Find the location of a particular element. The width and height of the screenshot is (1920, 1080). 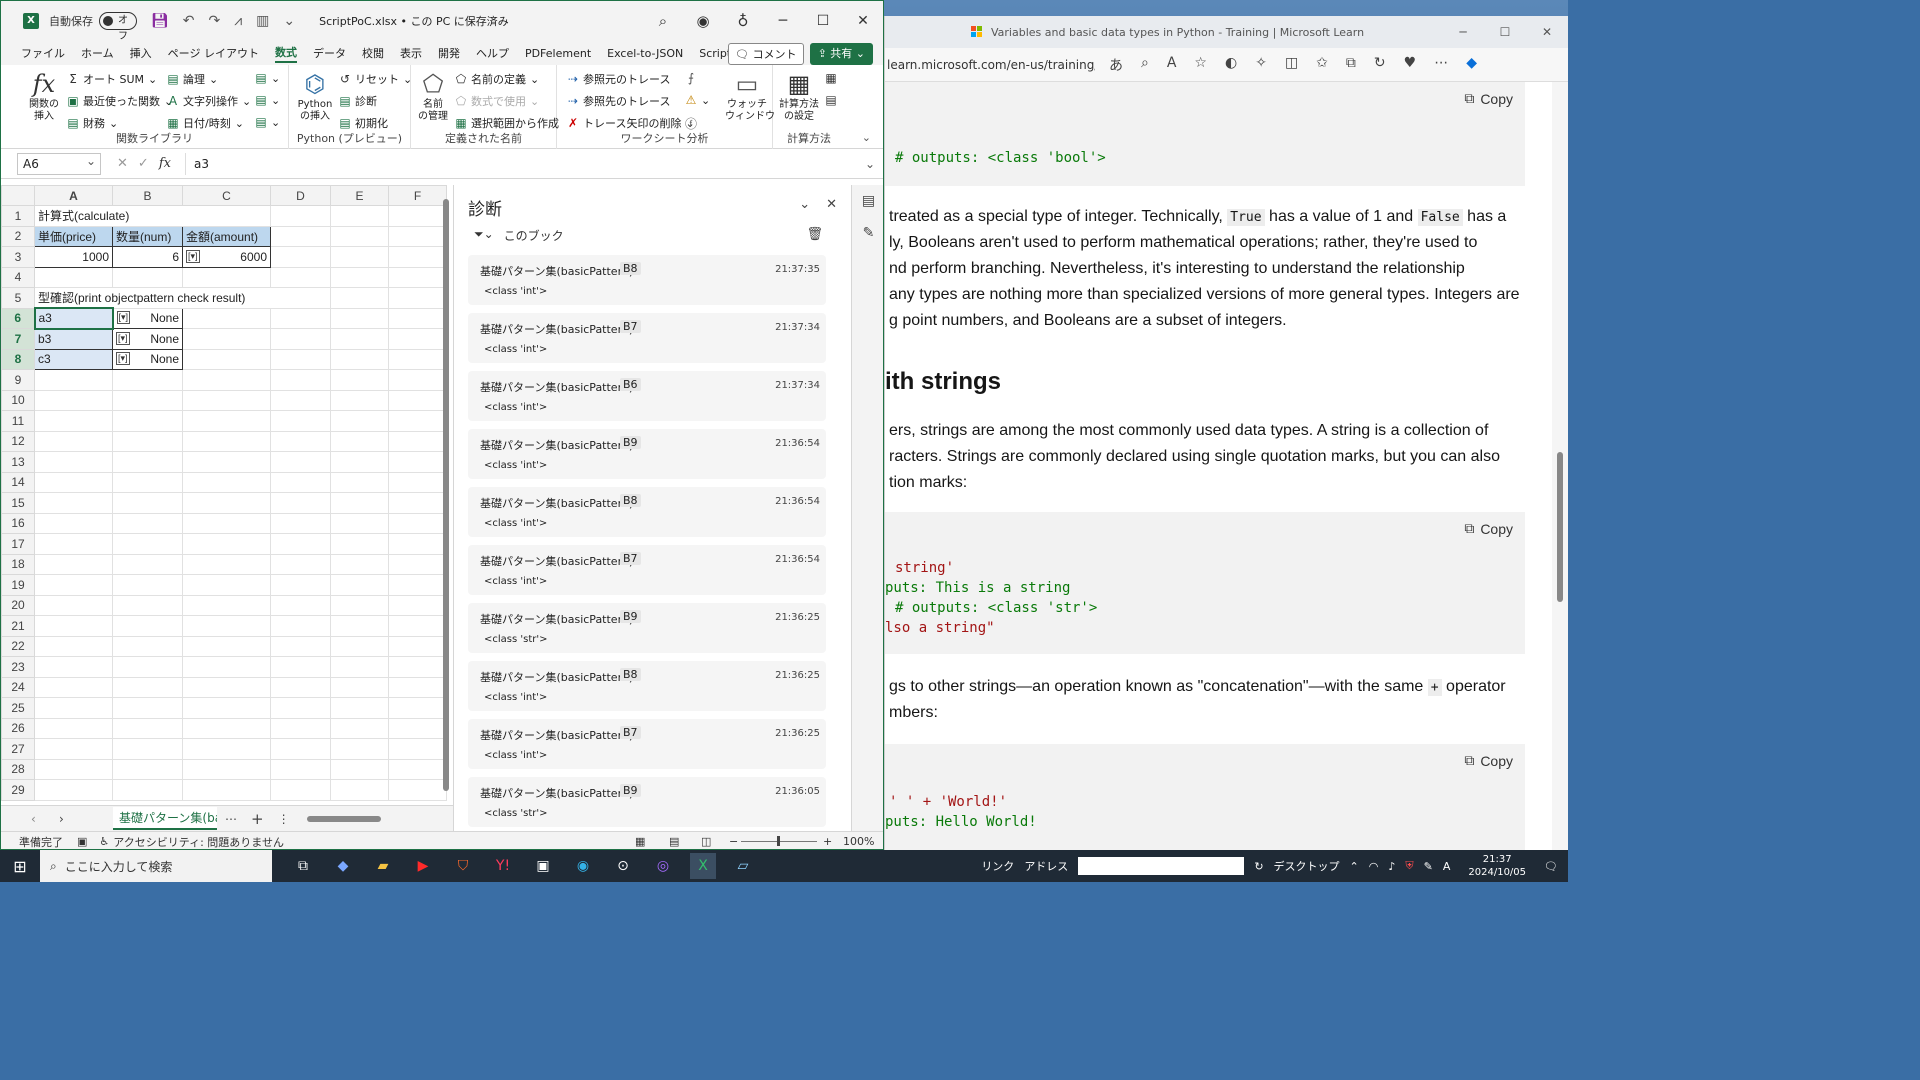

initialize-button: ▤ 初期化 is located at coordinates (363, 123).